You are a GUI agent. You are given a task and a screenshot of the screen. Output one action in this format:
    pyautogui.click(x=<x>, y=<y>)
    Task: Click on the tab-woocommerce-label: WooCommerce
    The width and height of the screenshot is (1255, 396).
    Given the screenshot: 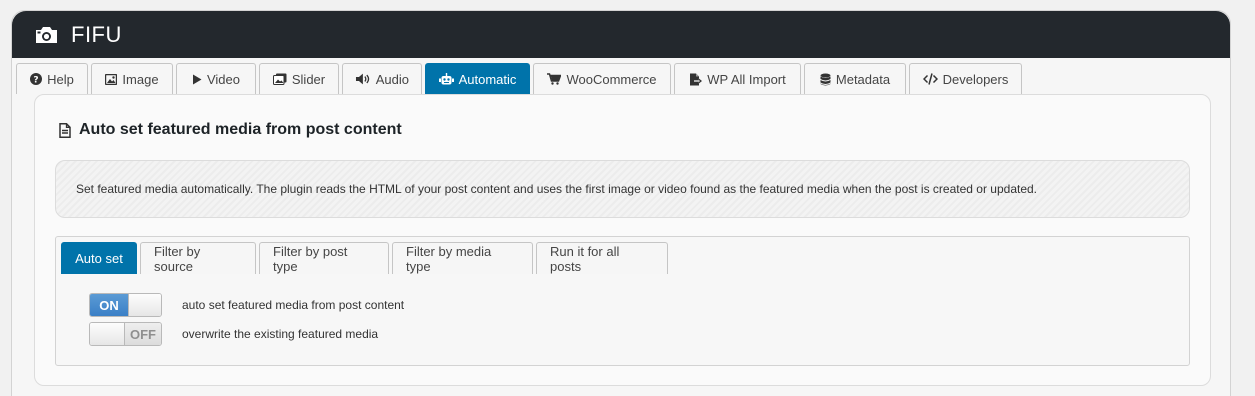 What is the action you would take?
    pyautogui.click(x=611, y=79)
    